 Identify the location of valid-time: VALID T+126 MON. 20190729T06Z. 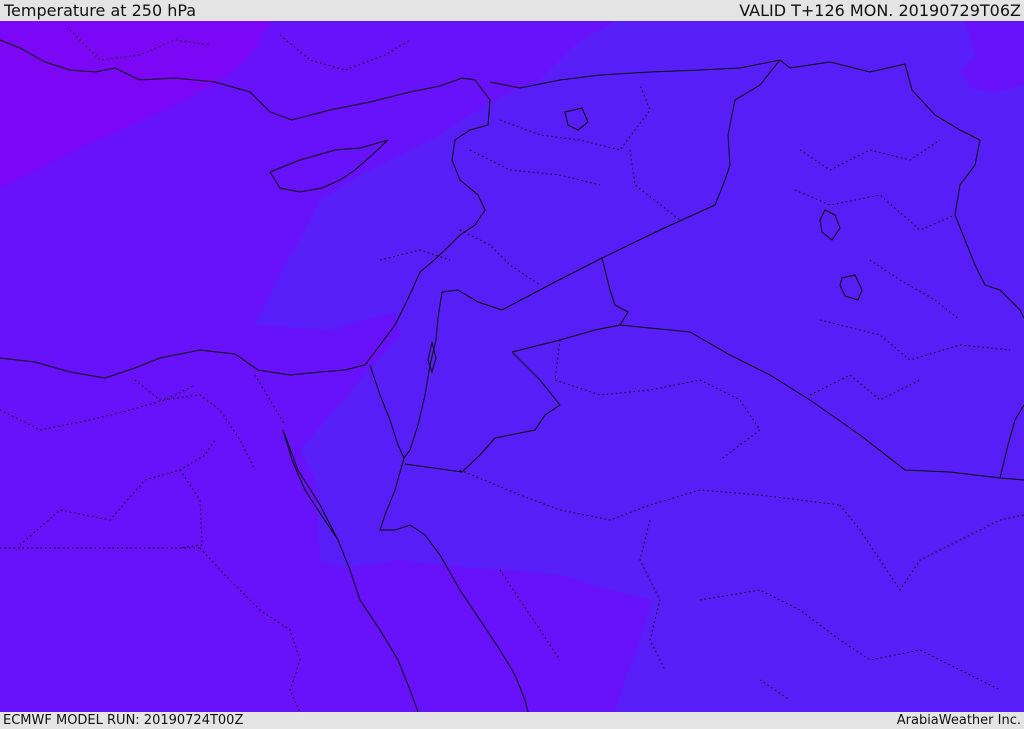
(880, 10).